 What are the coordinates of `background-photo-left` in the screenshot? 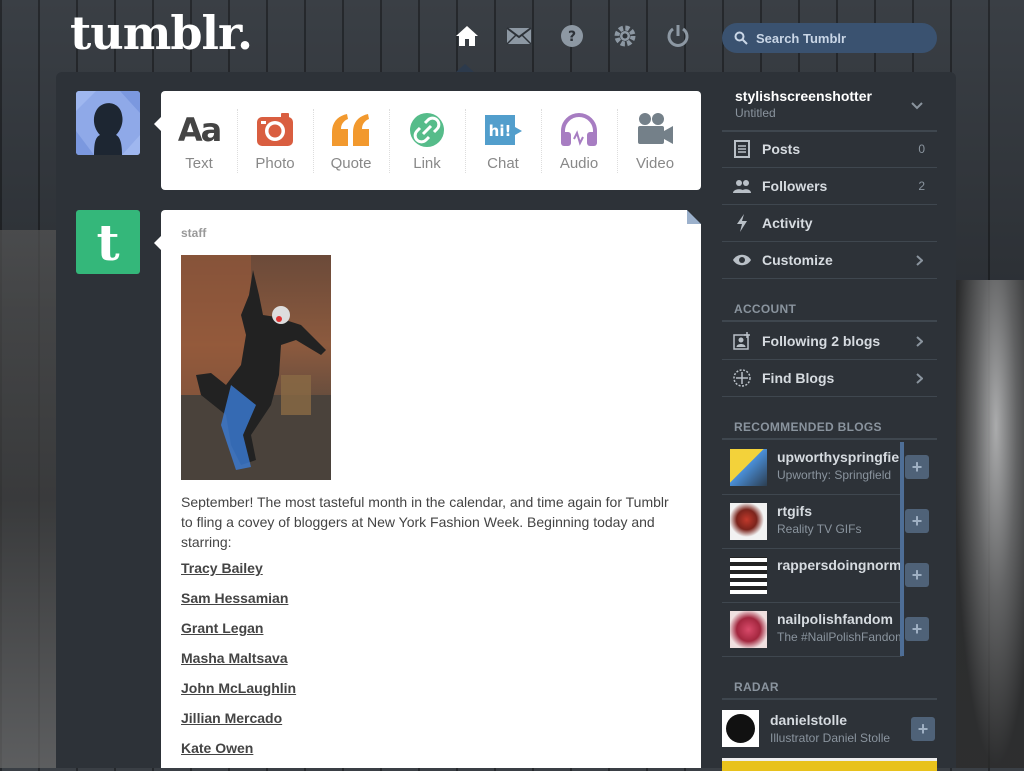 It's located at (30, 499).